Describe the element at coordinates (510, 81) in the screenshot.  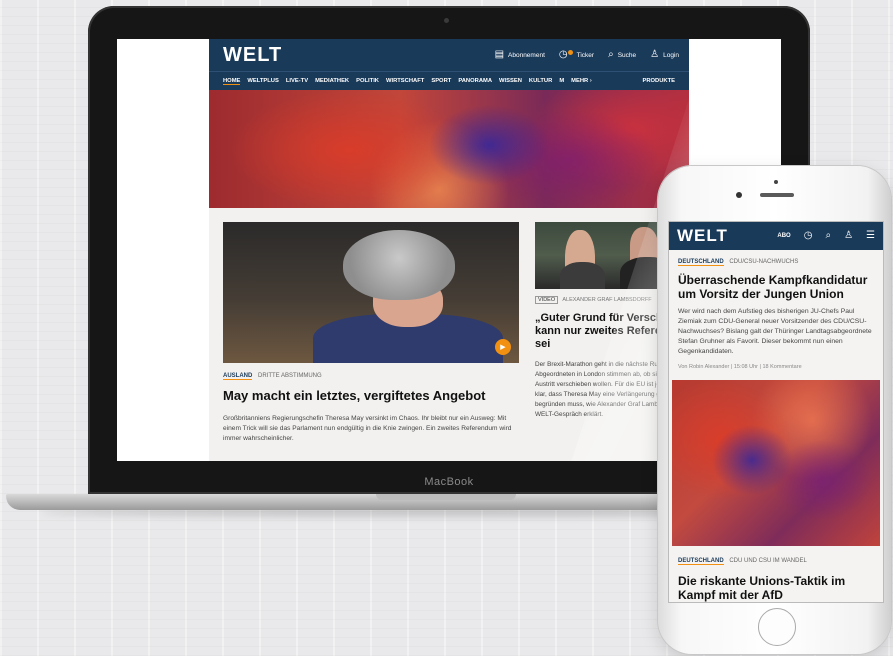
I see `nav-wissen: WISSEN` at that location.